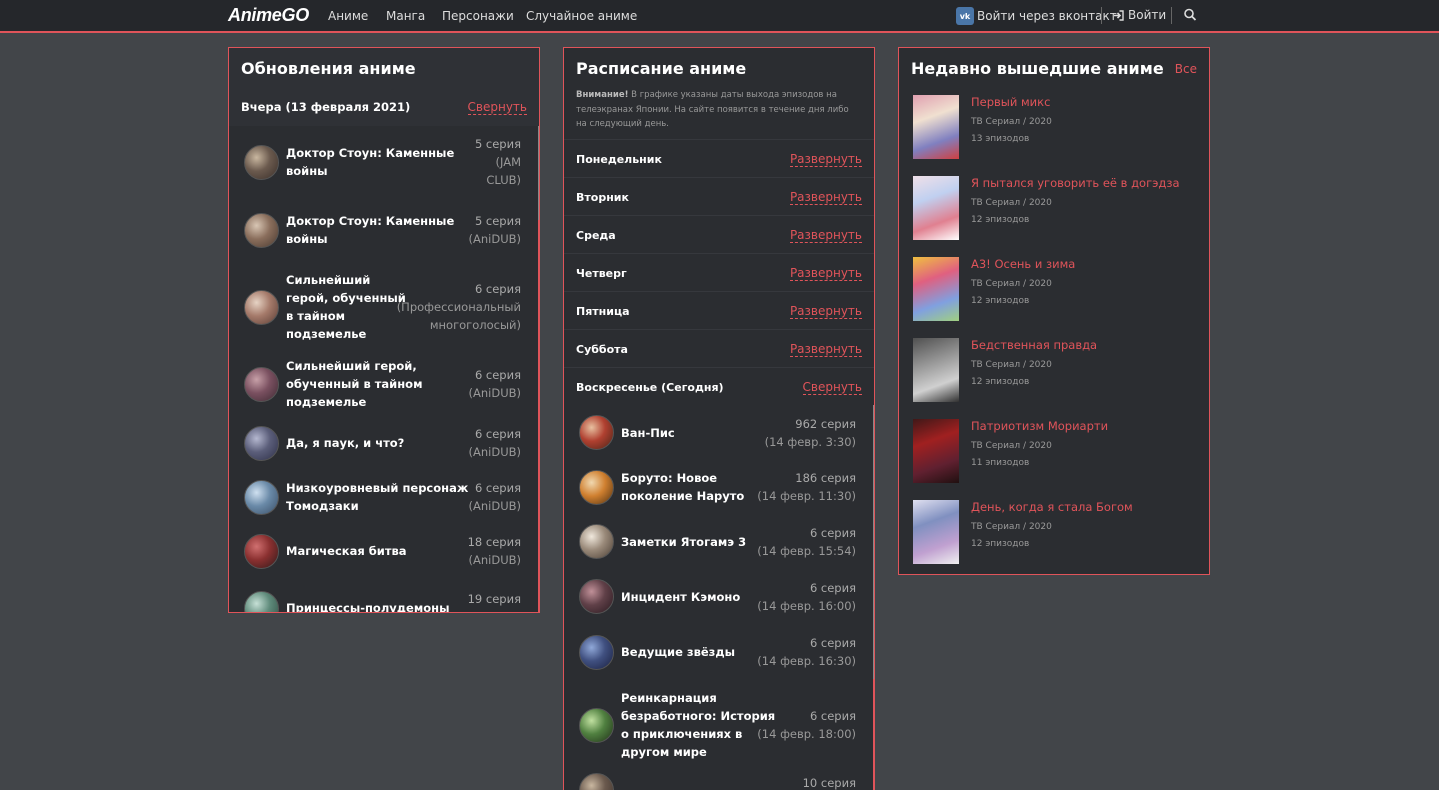 The height and width of the screenshot is (790, 1439). Describe the element at coordinates (348, 16) in the screenshot. I see `nav-link-anime: Аниме` at that location.